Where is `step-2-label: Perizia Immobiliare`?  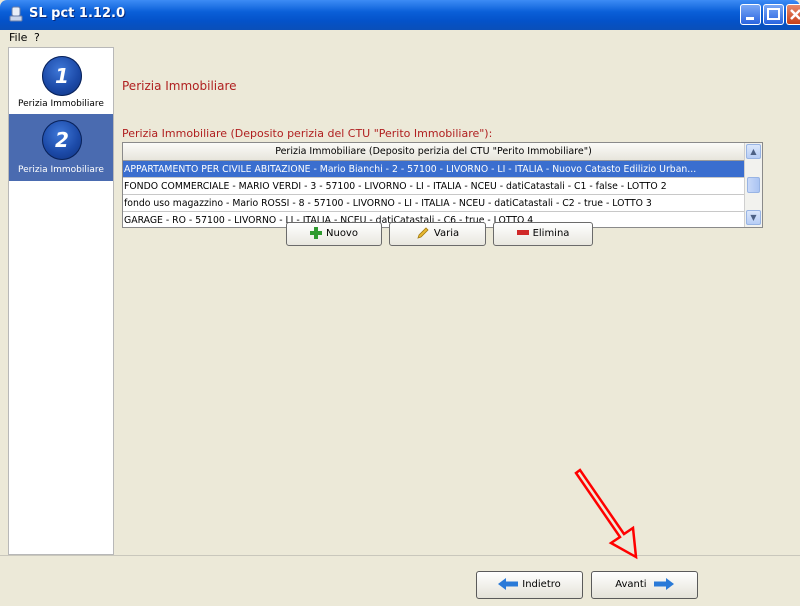
step-2-label: Perizia Immobiliare is located at coordinates (61, 170).